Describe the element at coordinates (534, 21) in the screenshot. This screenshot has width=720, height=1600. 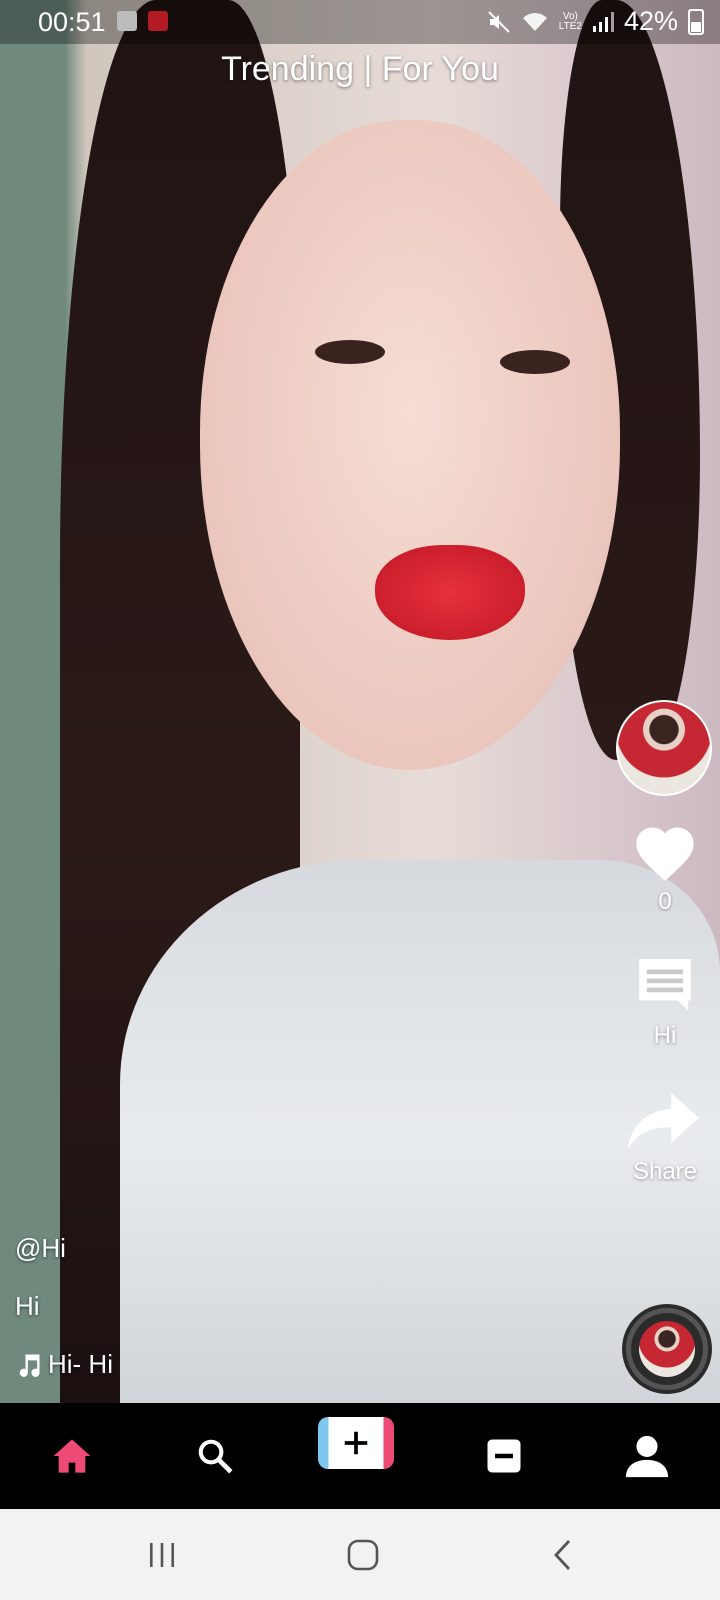
I see `wifi-icon` at that location.